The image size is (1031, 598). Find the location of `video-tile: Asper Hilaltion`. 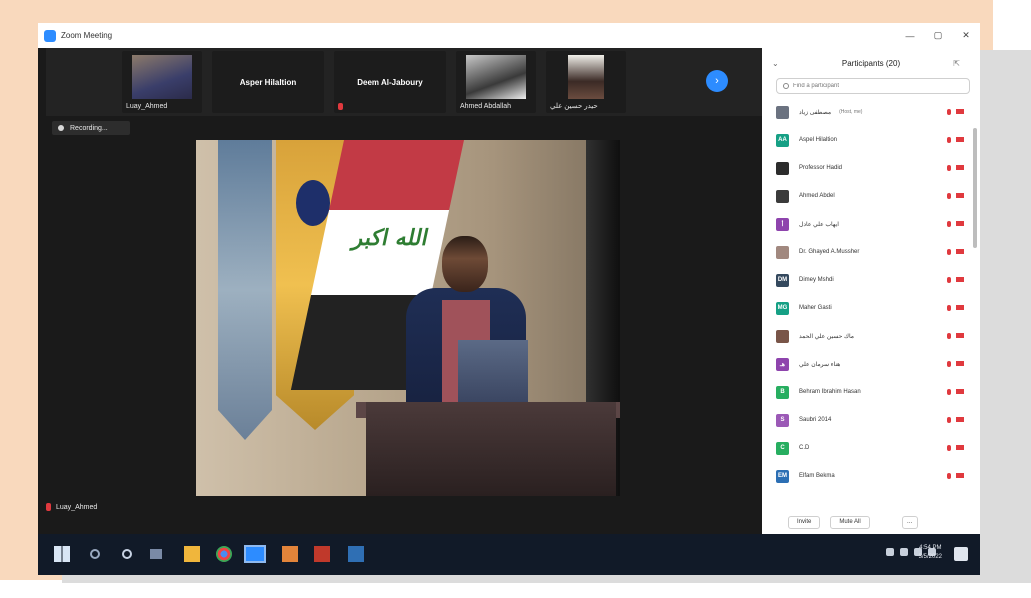

video-tile: Asper Hilaltion is located at coordinates (268, 82).